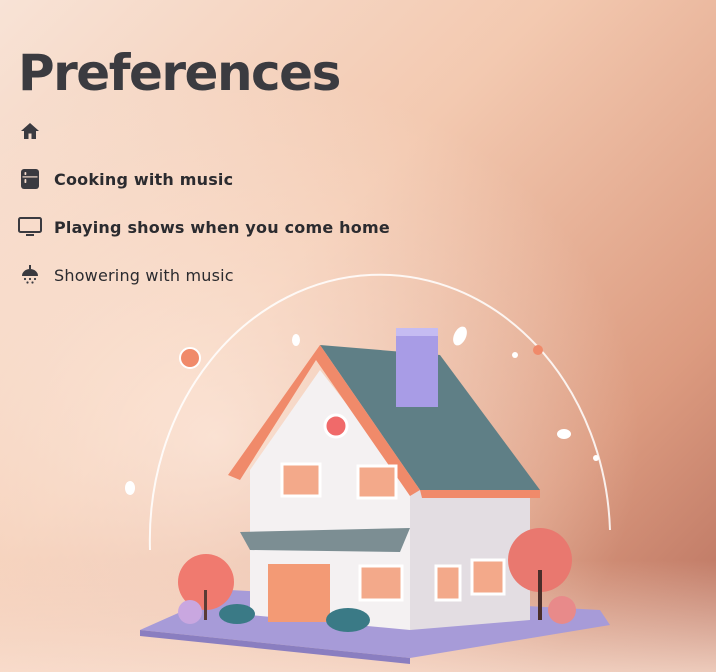 Image resolution: width=716 pixels, height=672 pixels. What do you see at coordinates (325, 540) in the screenshot?
I see `porch-roof` at bounding box center [325, 540].